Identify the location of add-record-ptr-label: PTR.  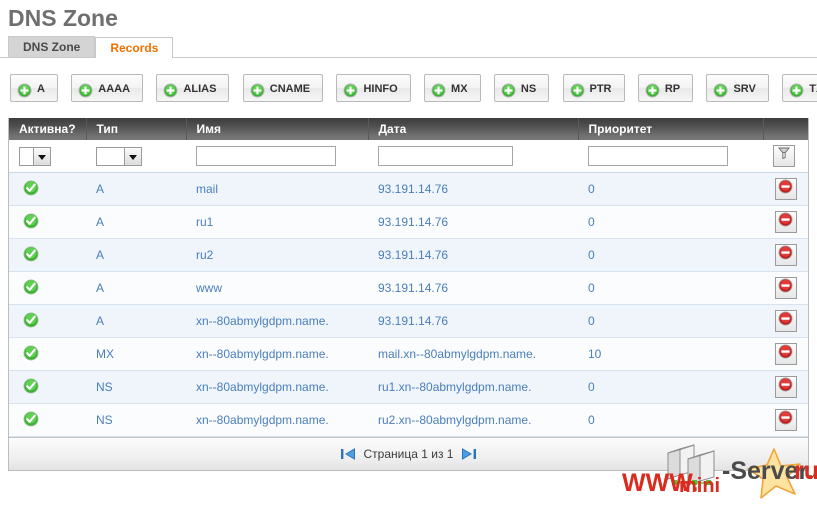
(600, 88).